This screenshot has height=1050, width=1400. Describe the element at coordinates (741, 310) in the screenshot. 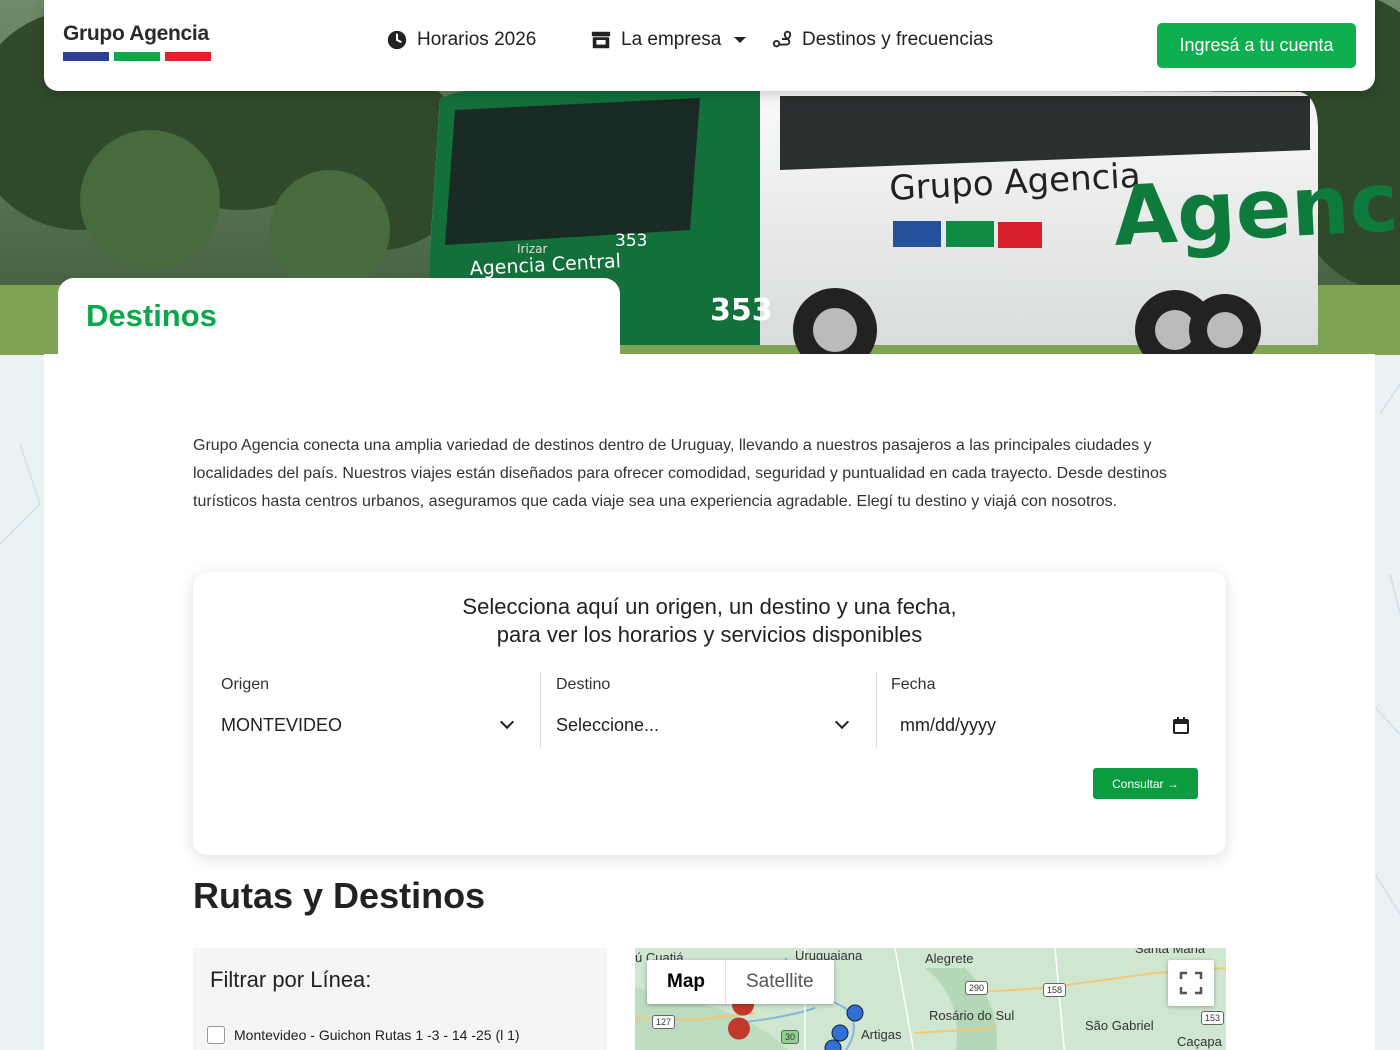

I see `bus-number: 353` at that location.